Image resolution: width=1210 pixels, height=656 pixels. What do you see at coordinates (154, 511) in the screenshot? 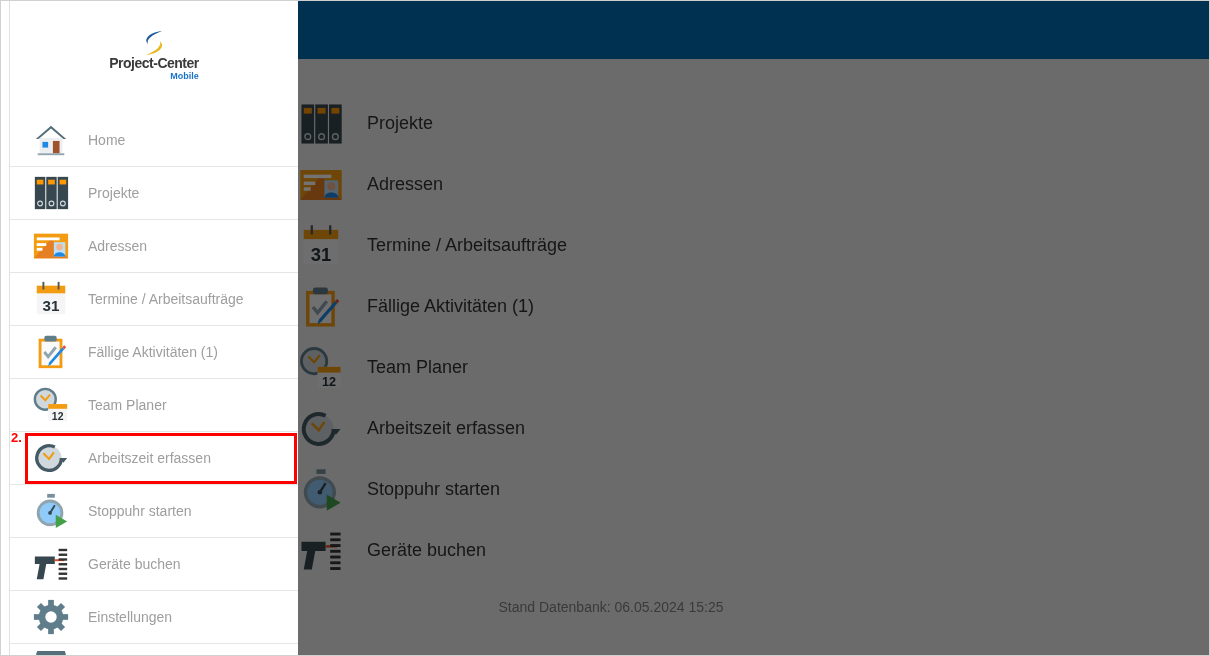
I see `drawer-item: Stoppuhr starten` at bounding box center [154, 511].